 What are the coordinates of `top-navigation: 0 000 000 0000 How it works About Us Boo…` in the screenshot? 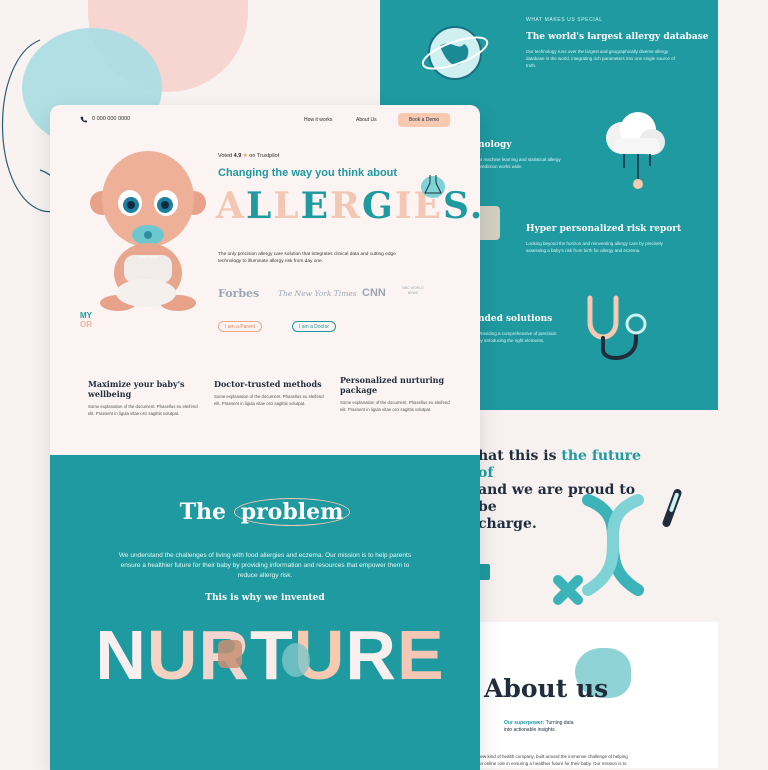 It's located at (265, 121).